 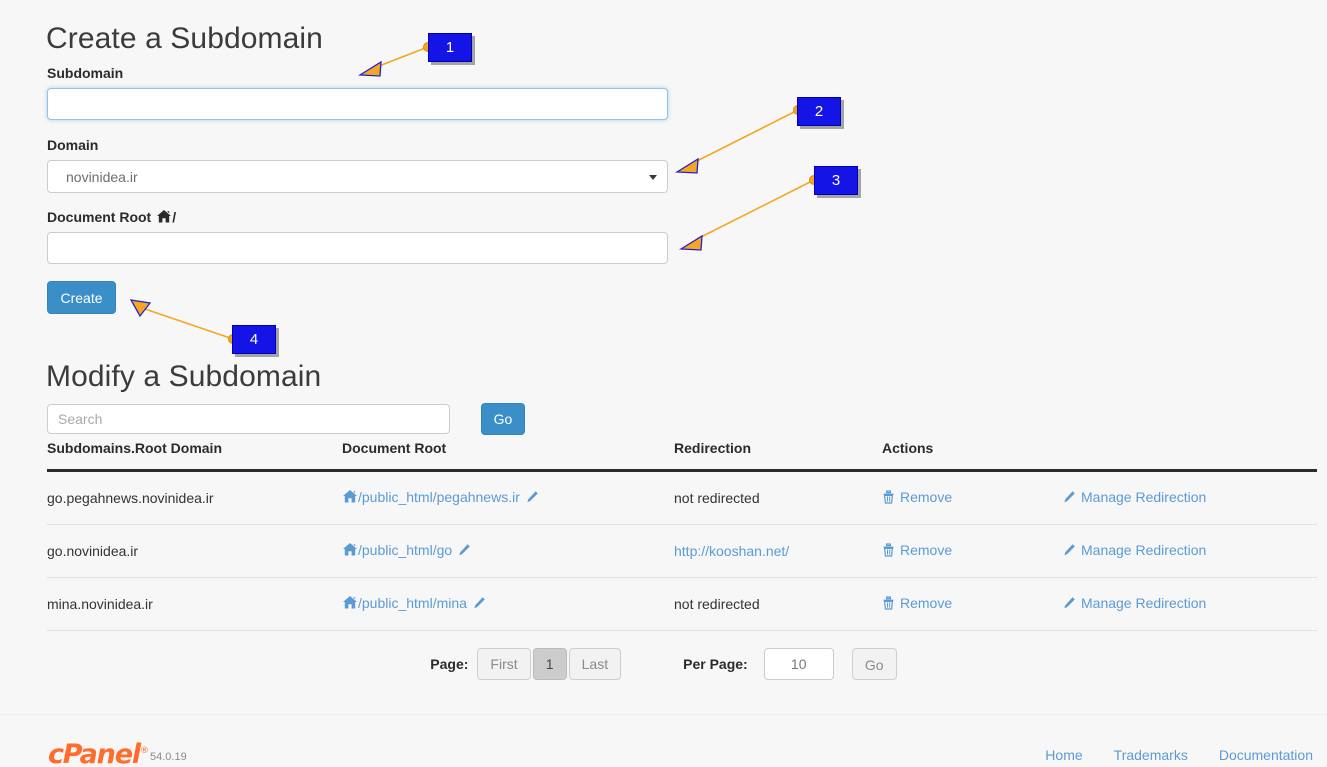 What do you see at coordinates (972, 456) in the screenshot?
I see `column-header-actions: Actions` at bounding box center [972, 456].